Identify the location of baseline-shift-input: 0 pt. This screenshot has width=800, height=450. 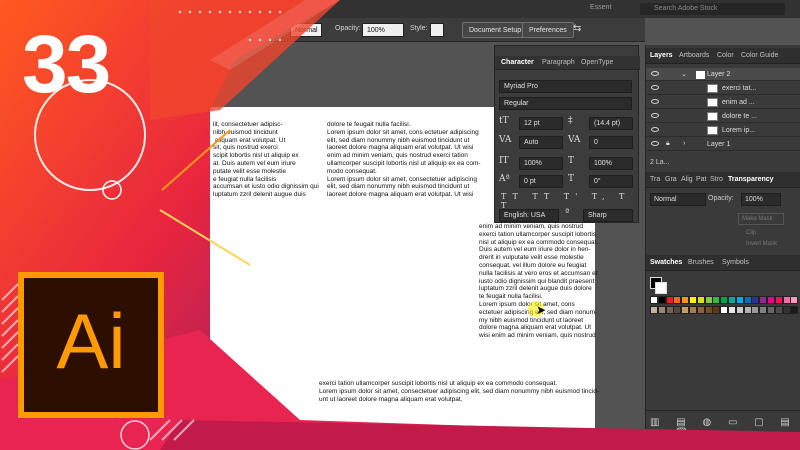
(541, 181).